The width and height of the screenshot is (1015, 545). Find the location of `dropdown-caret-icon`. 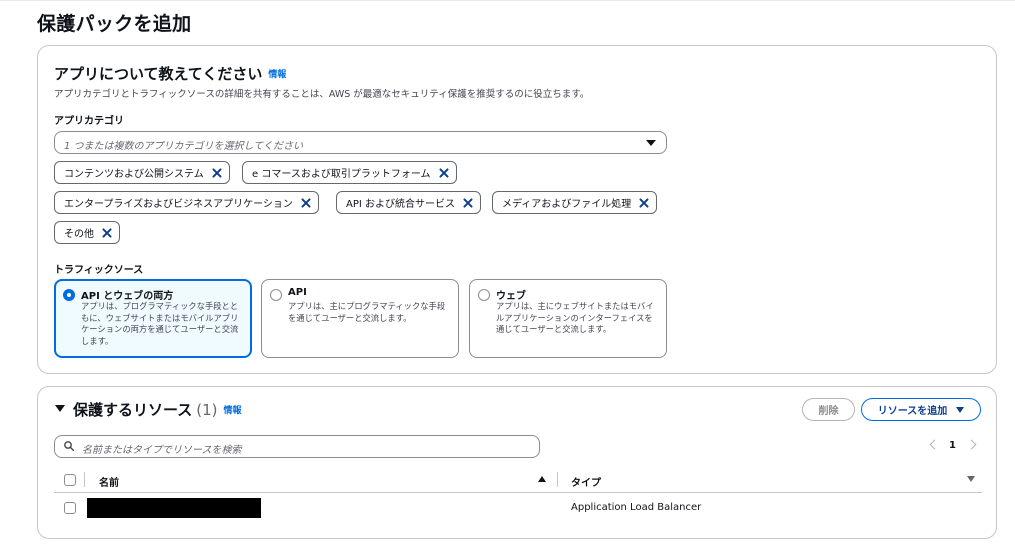

dropdown-caret-icon is located at coordinates (960, 409).